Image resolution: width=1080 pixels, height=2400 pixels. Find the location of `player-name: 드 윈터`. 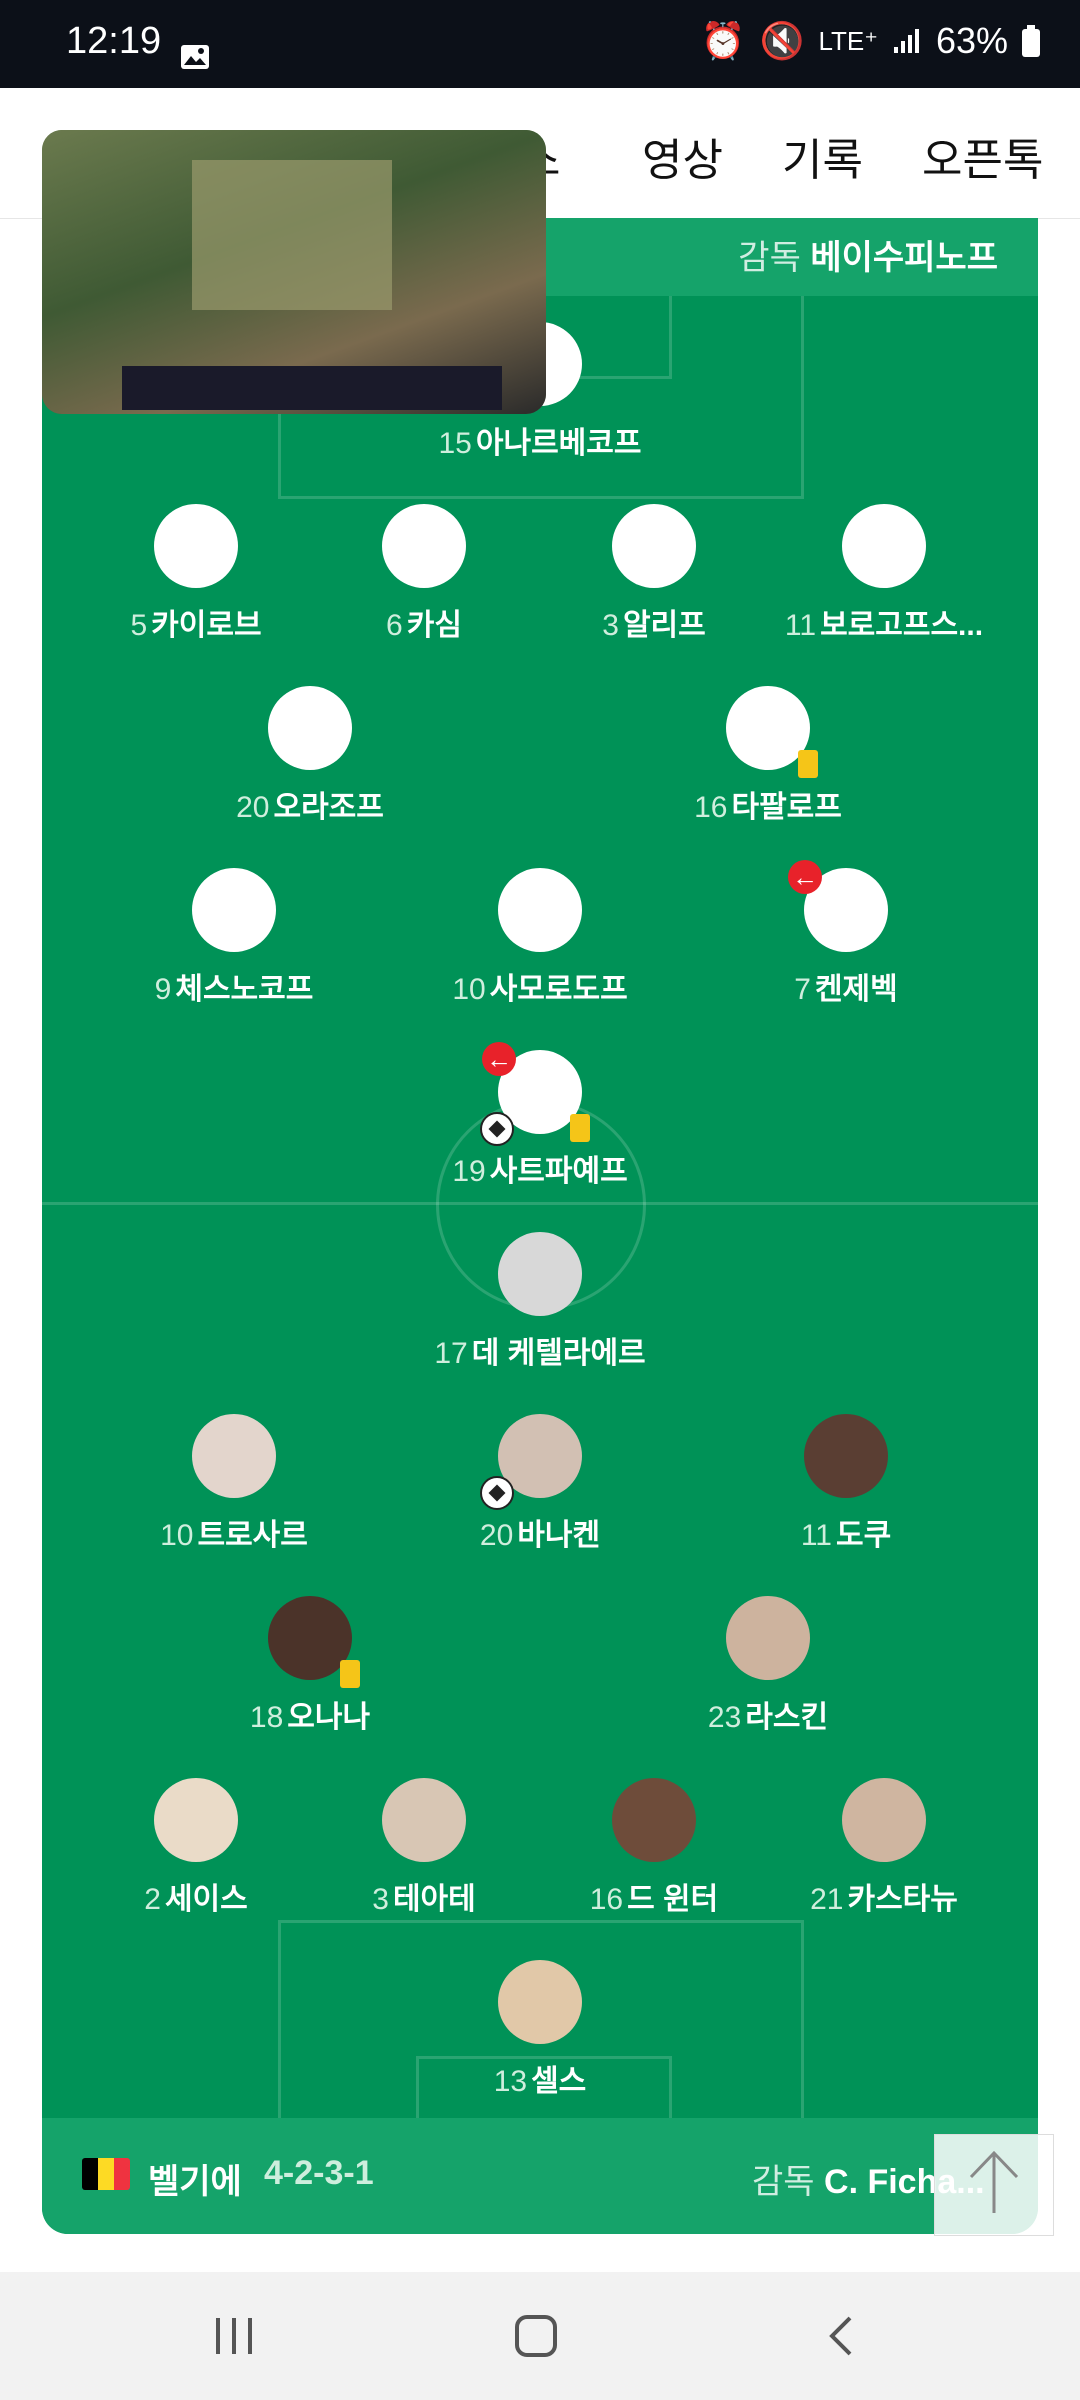

player-name: 드 윈터 is located at coordinates (673, 1899).